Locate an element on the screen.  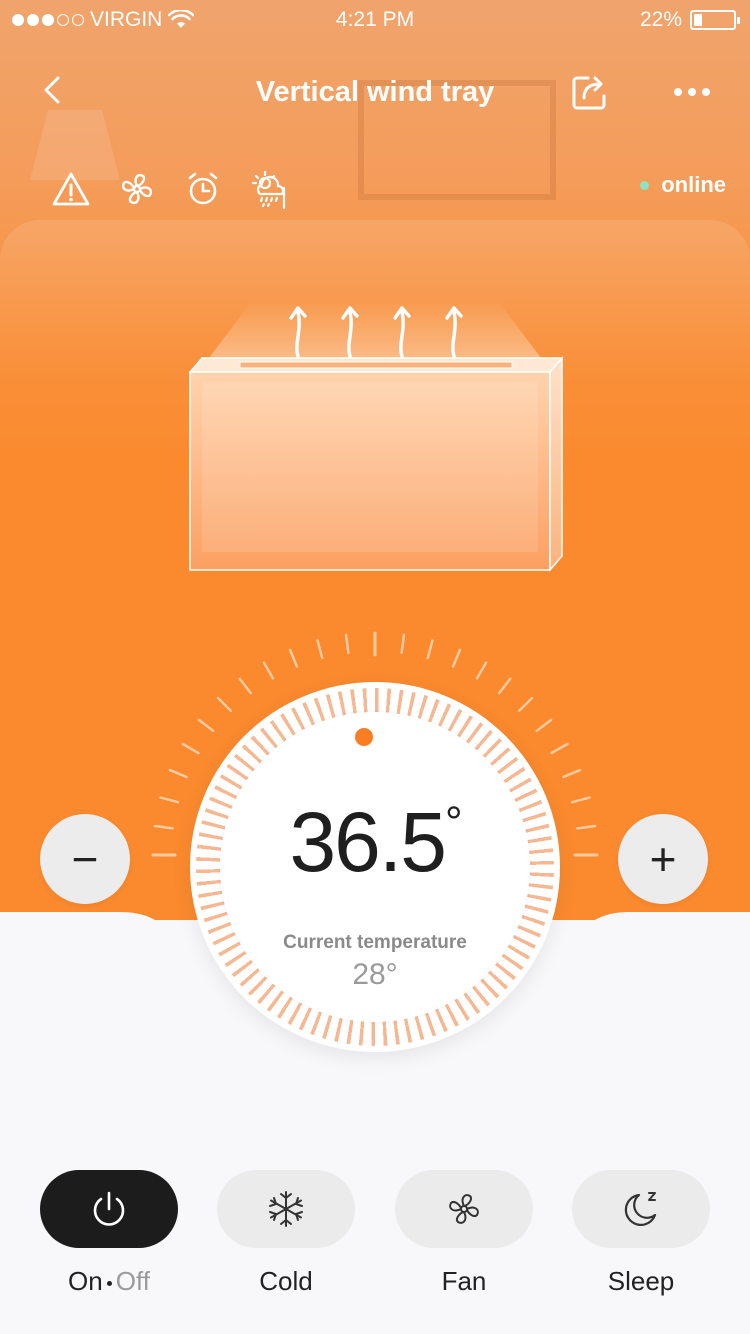
moon-sleep-icon is located at coordinates (640, 1209).